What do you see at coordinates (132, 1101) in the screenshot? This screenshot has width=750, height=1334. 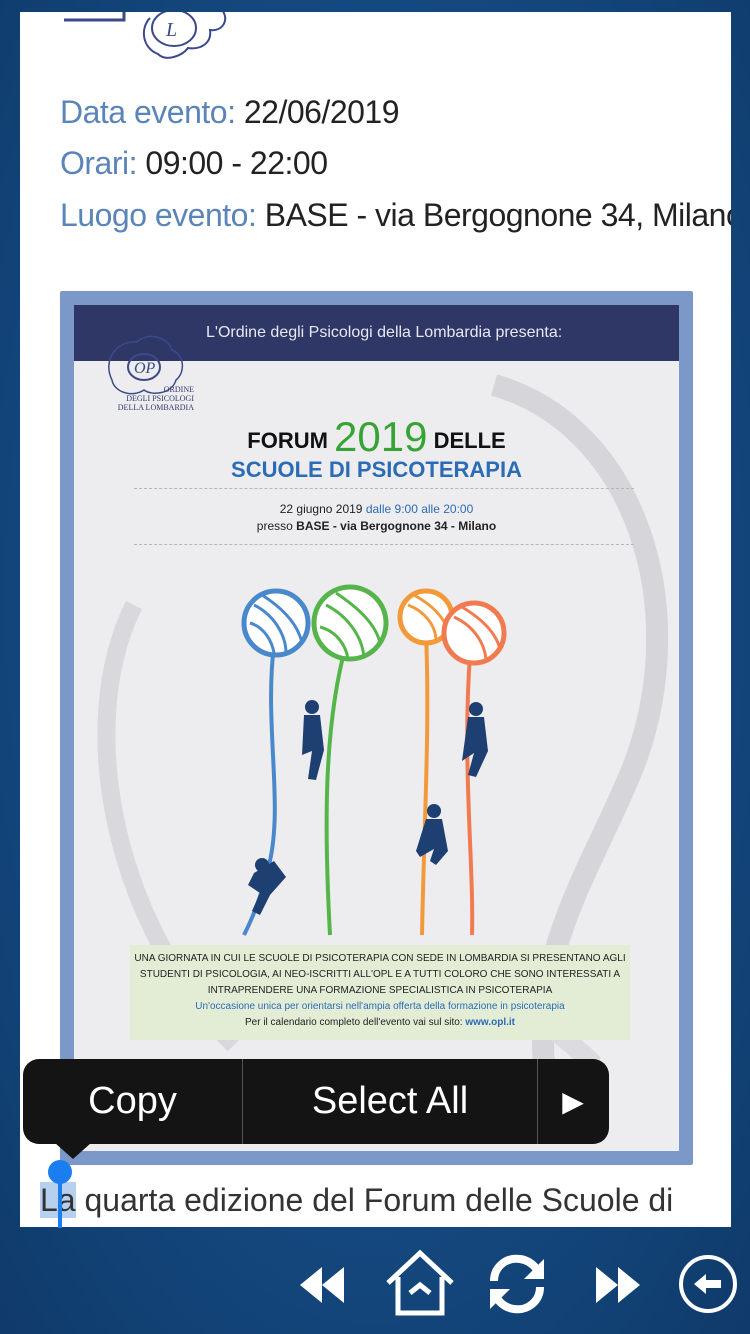 I see `copy-menu-item: Copy` at bounding box center [132, 1101].